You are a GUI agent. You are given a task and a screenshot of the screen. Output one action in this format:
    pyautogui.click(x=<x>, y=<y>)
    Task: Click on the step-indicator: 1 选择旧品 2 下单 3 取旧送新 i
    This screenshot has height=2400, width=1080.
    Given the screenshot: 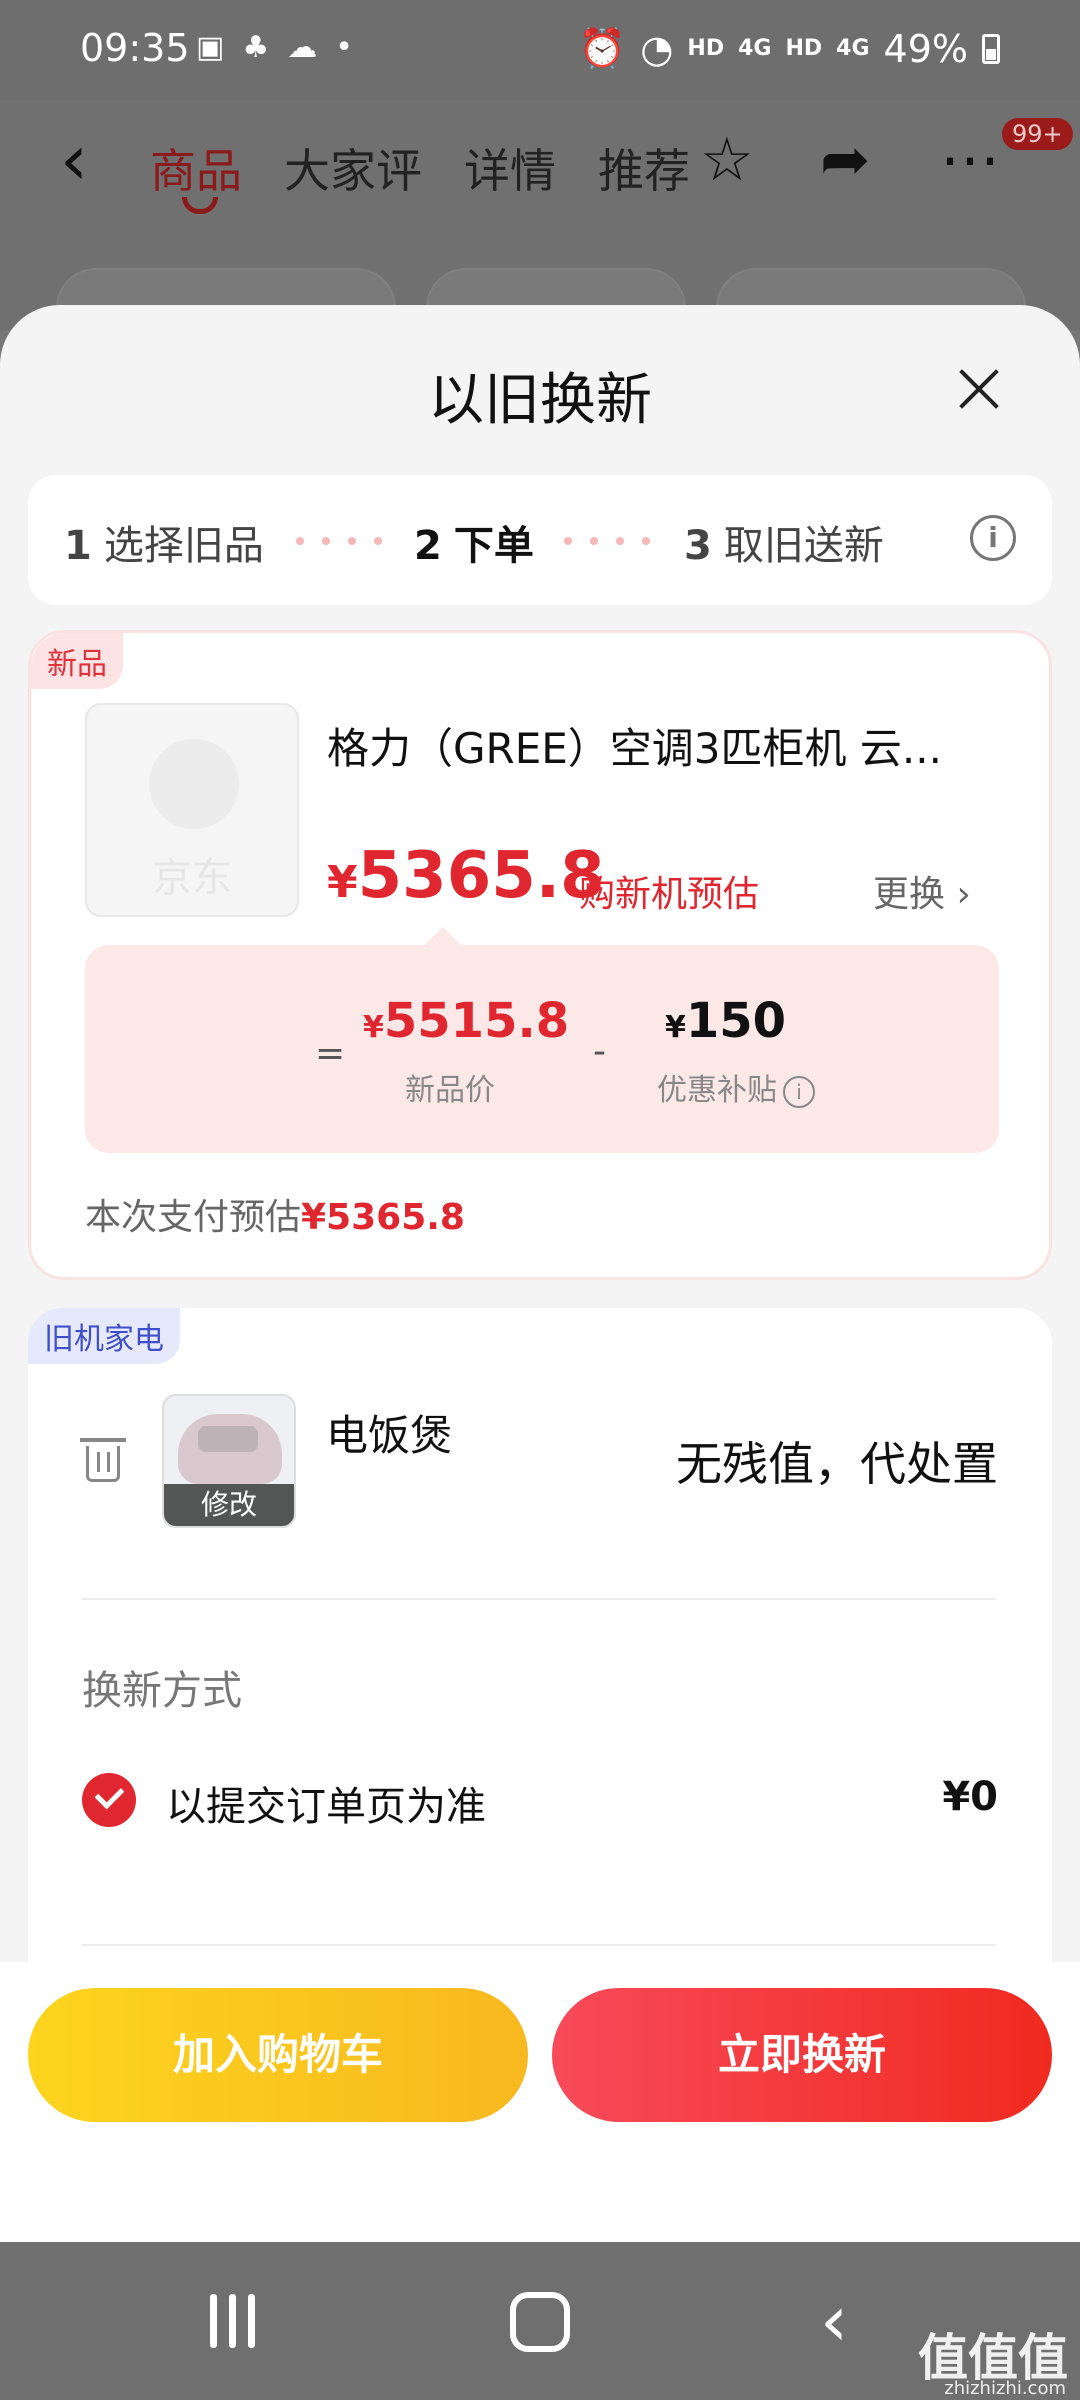 What is the action you would take?
    pyautogui.click(x=540, y=540)
    